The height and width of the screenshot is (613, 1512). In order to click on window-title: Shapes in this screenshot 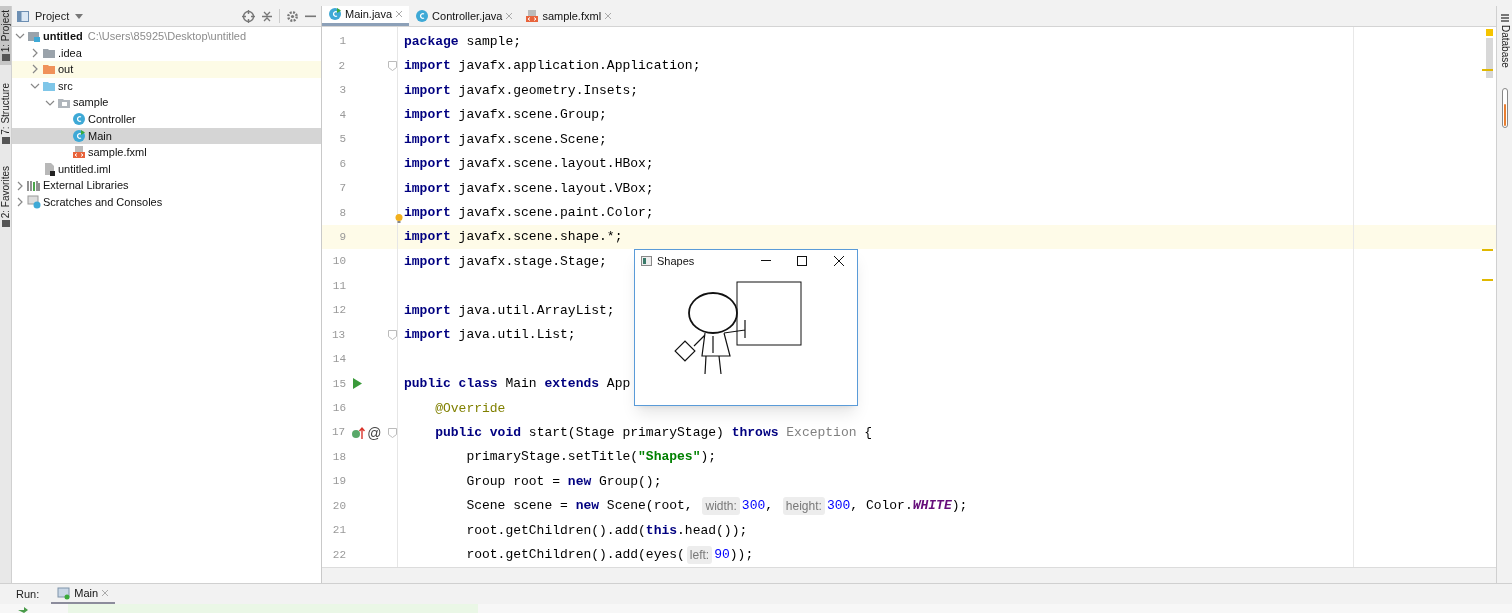, I will do `click(676, 261)`.